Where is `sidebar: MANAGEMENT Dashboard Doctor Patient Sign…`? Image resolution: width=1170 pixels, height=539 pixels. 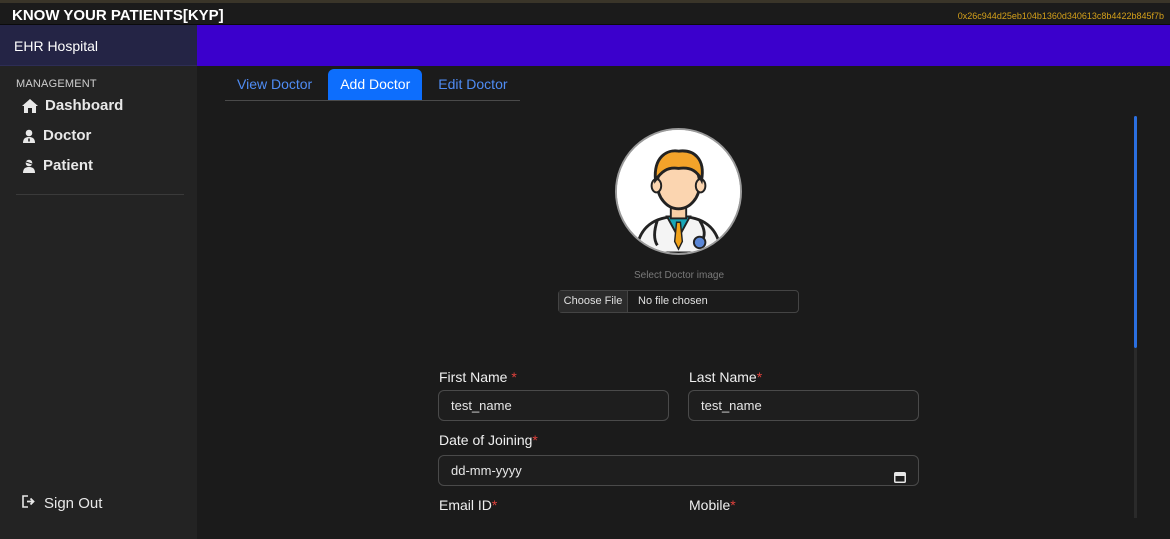
sidebar: MANAGEMENT Dashboard Doctor Patient Sign… is located at coordinates (98, 302).